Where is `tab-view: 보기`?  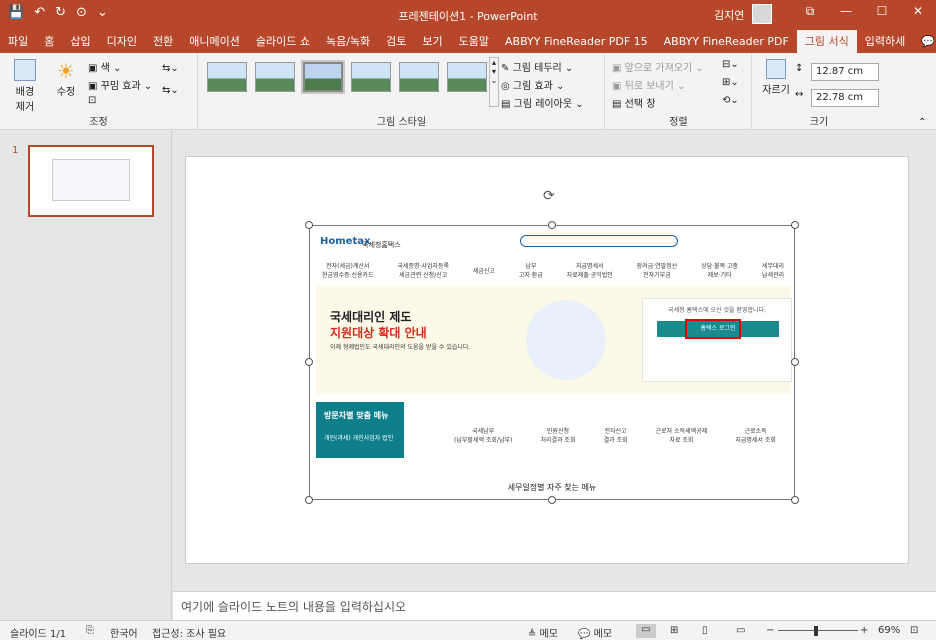 tab-view: 보기 is located at coordinates (432, 41).